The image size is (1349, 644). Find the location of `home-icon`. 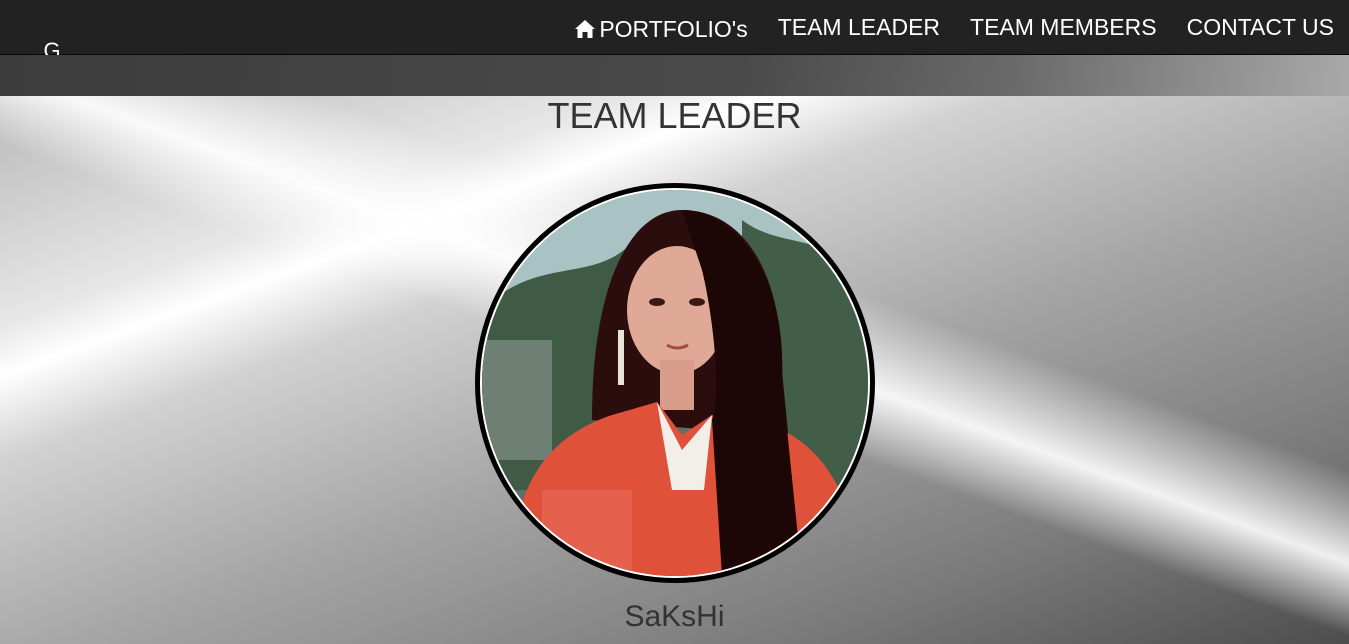

home-icon is located at coordinates (585, 29).